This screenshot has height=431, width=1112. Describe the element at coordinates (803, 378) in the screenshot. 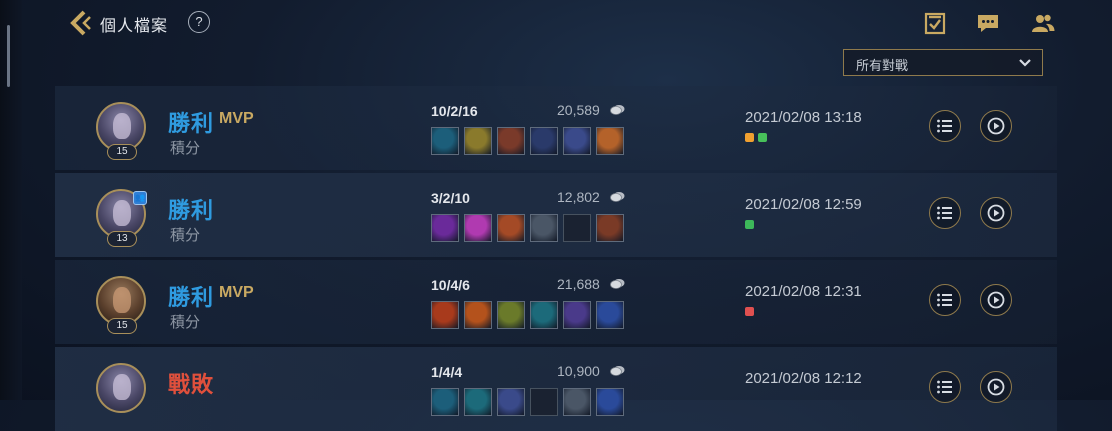

I see `match-time: 2021/02/08 12:12` at that location.